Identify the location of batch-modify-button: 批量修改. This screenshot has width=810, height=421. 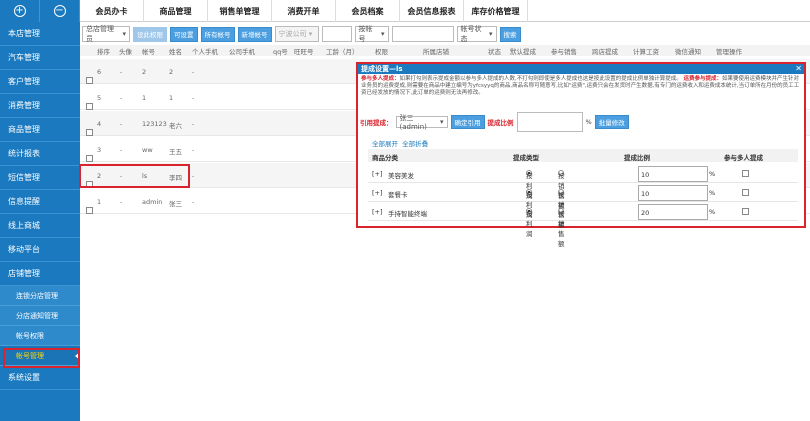
(611, 122).